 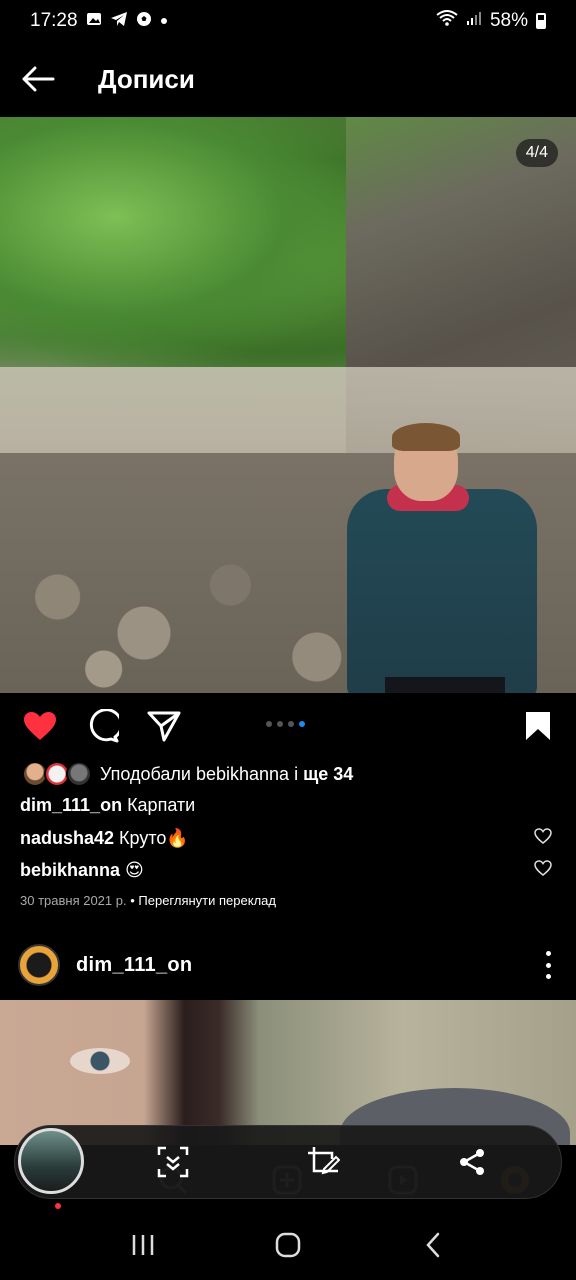 I want to click on screenshot-thumbnail, so click(x=51, y=1161).